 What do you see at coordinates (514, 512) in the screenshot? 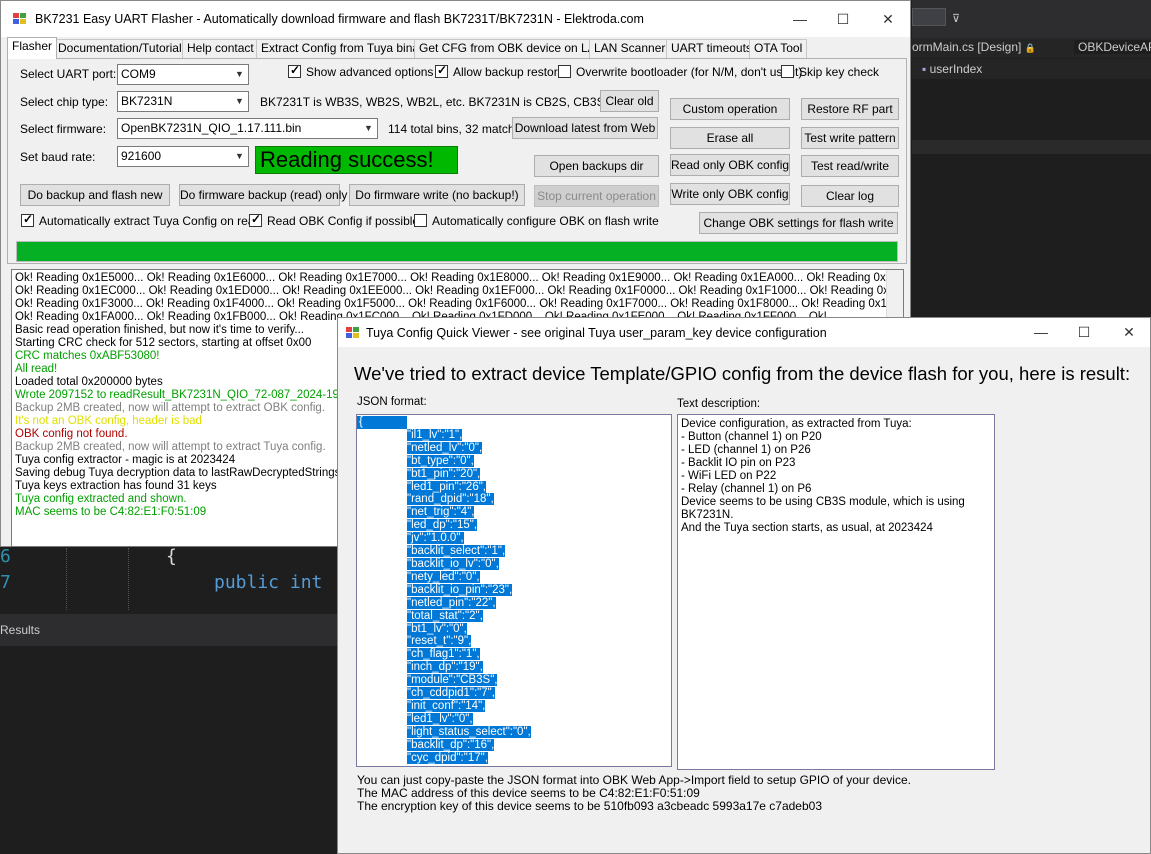
I see `json-line: "net_trig":"4",` at bounding box center [514, 512].